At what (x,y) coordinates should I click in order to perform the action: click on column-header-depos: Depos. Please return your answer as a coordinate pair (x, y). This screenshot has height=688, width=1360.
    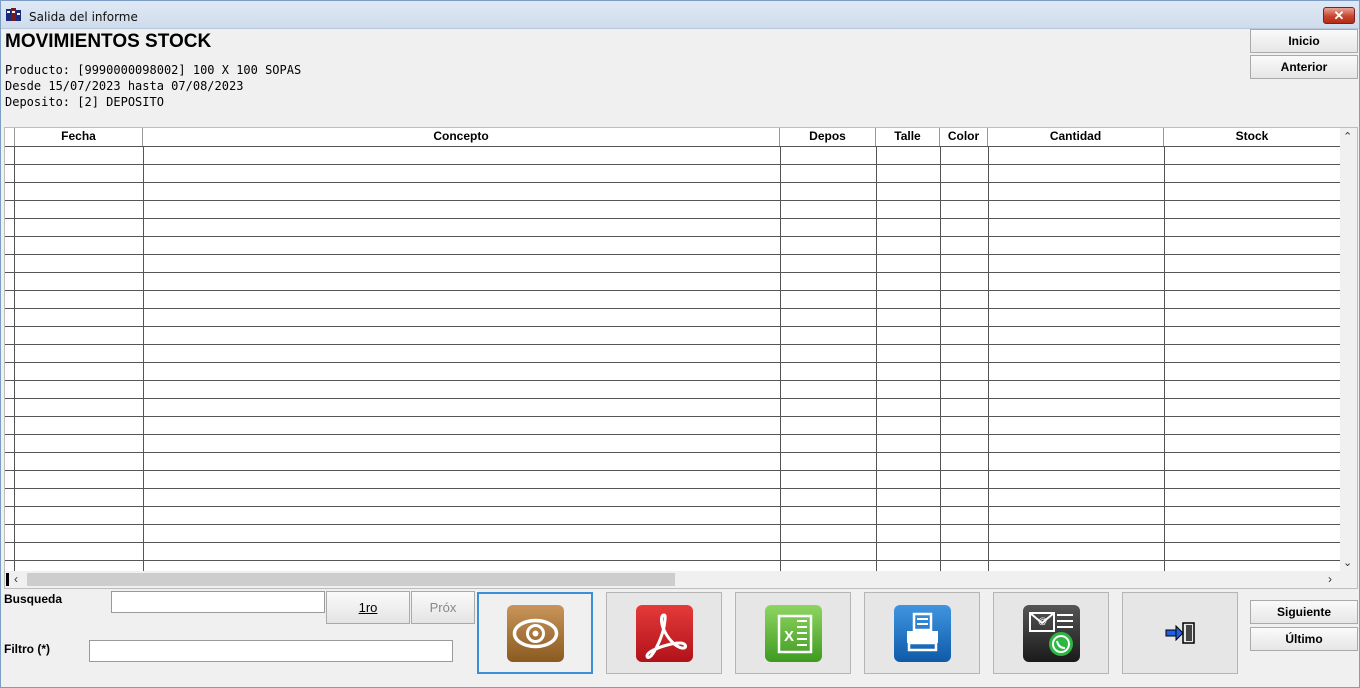
    Looking at the image, I should click on (828, 137).